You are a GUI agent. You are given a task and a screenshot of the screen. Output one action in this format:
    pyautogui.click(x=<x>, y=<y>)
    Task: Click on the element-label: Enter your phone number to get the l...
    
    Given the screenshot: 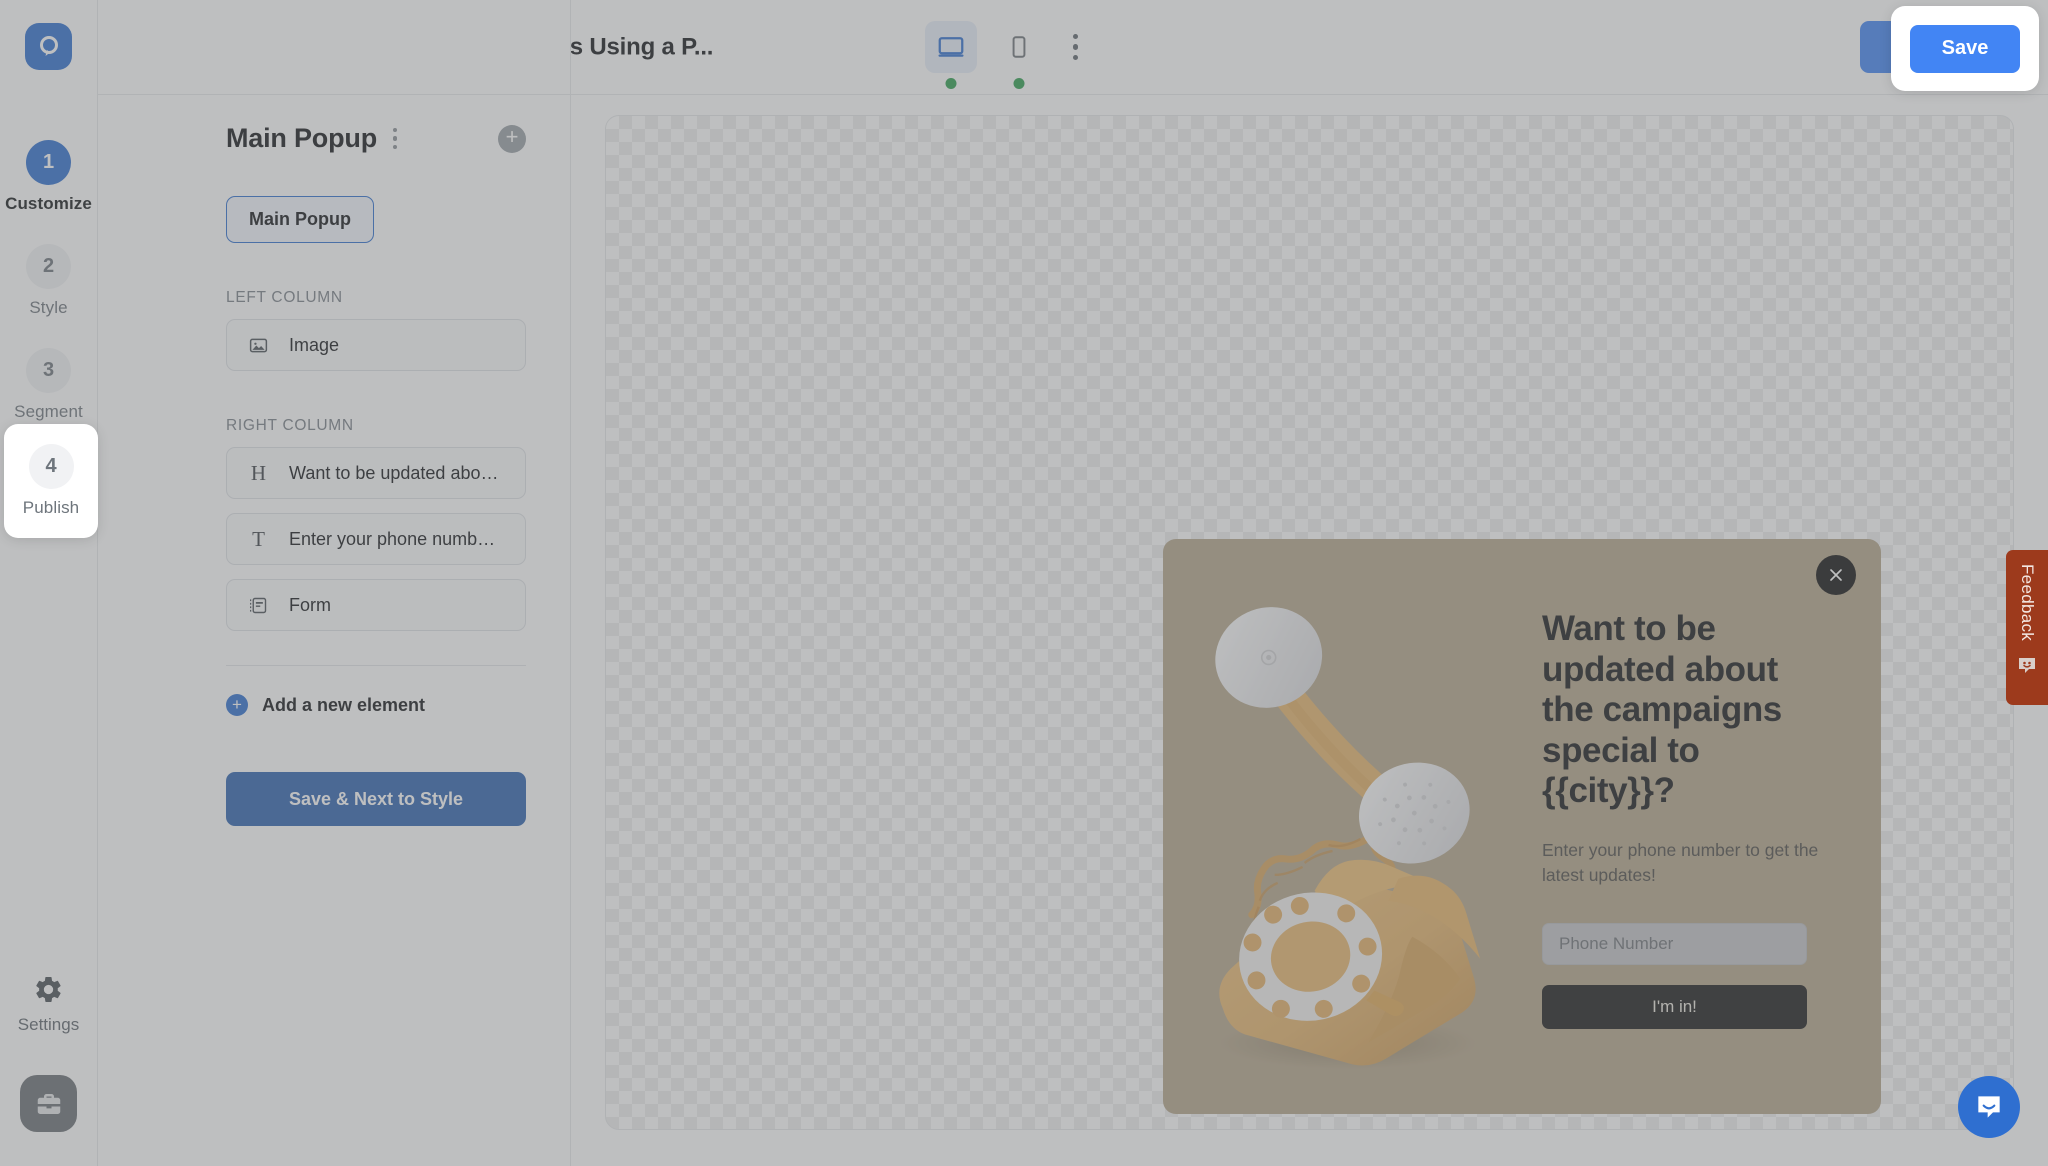 What is the action you would take?
    pyautogui.click(x=397, y=538)
    